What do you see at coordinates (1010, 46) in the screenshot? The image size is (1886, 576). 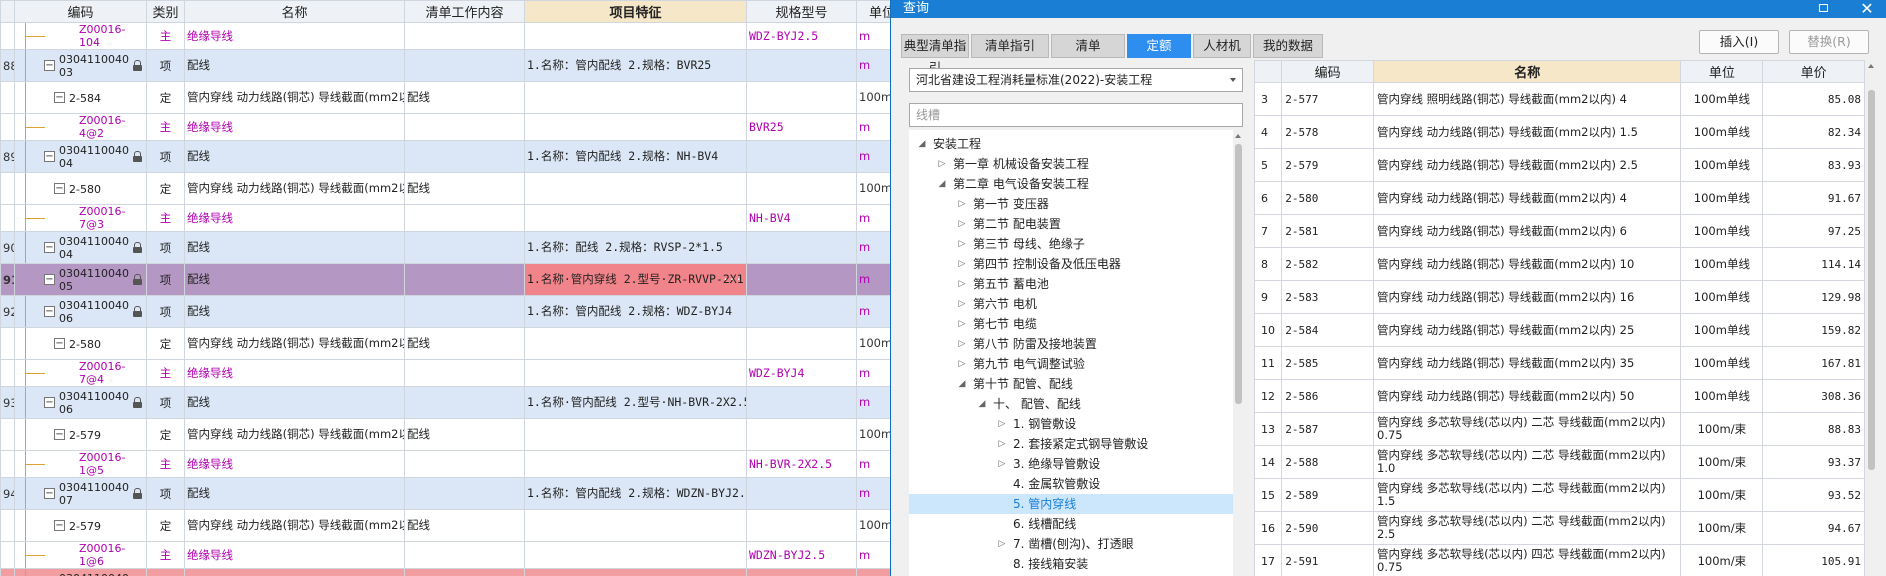 I see `tab-bill-guide: 清单指引` at bounding box center [1010, 46].